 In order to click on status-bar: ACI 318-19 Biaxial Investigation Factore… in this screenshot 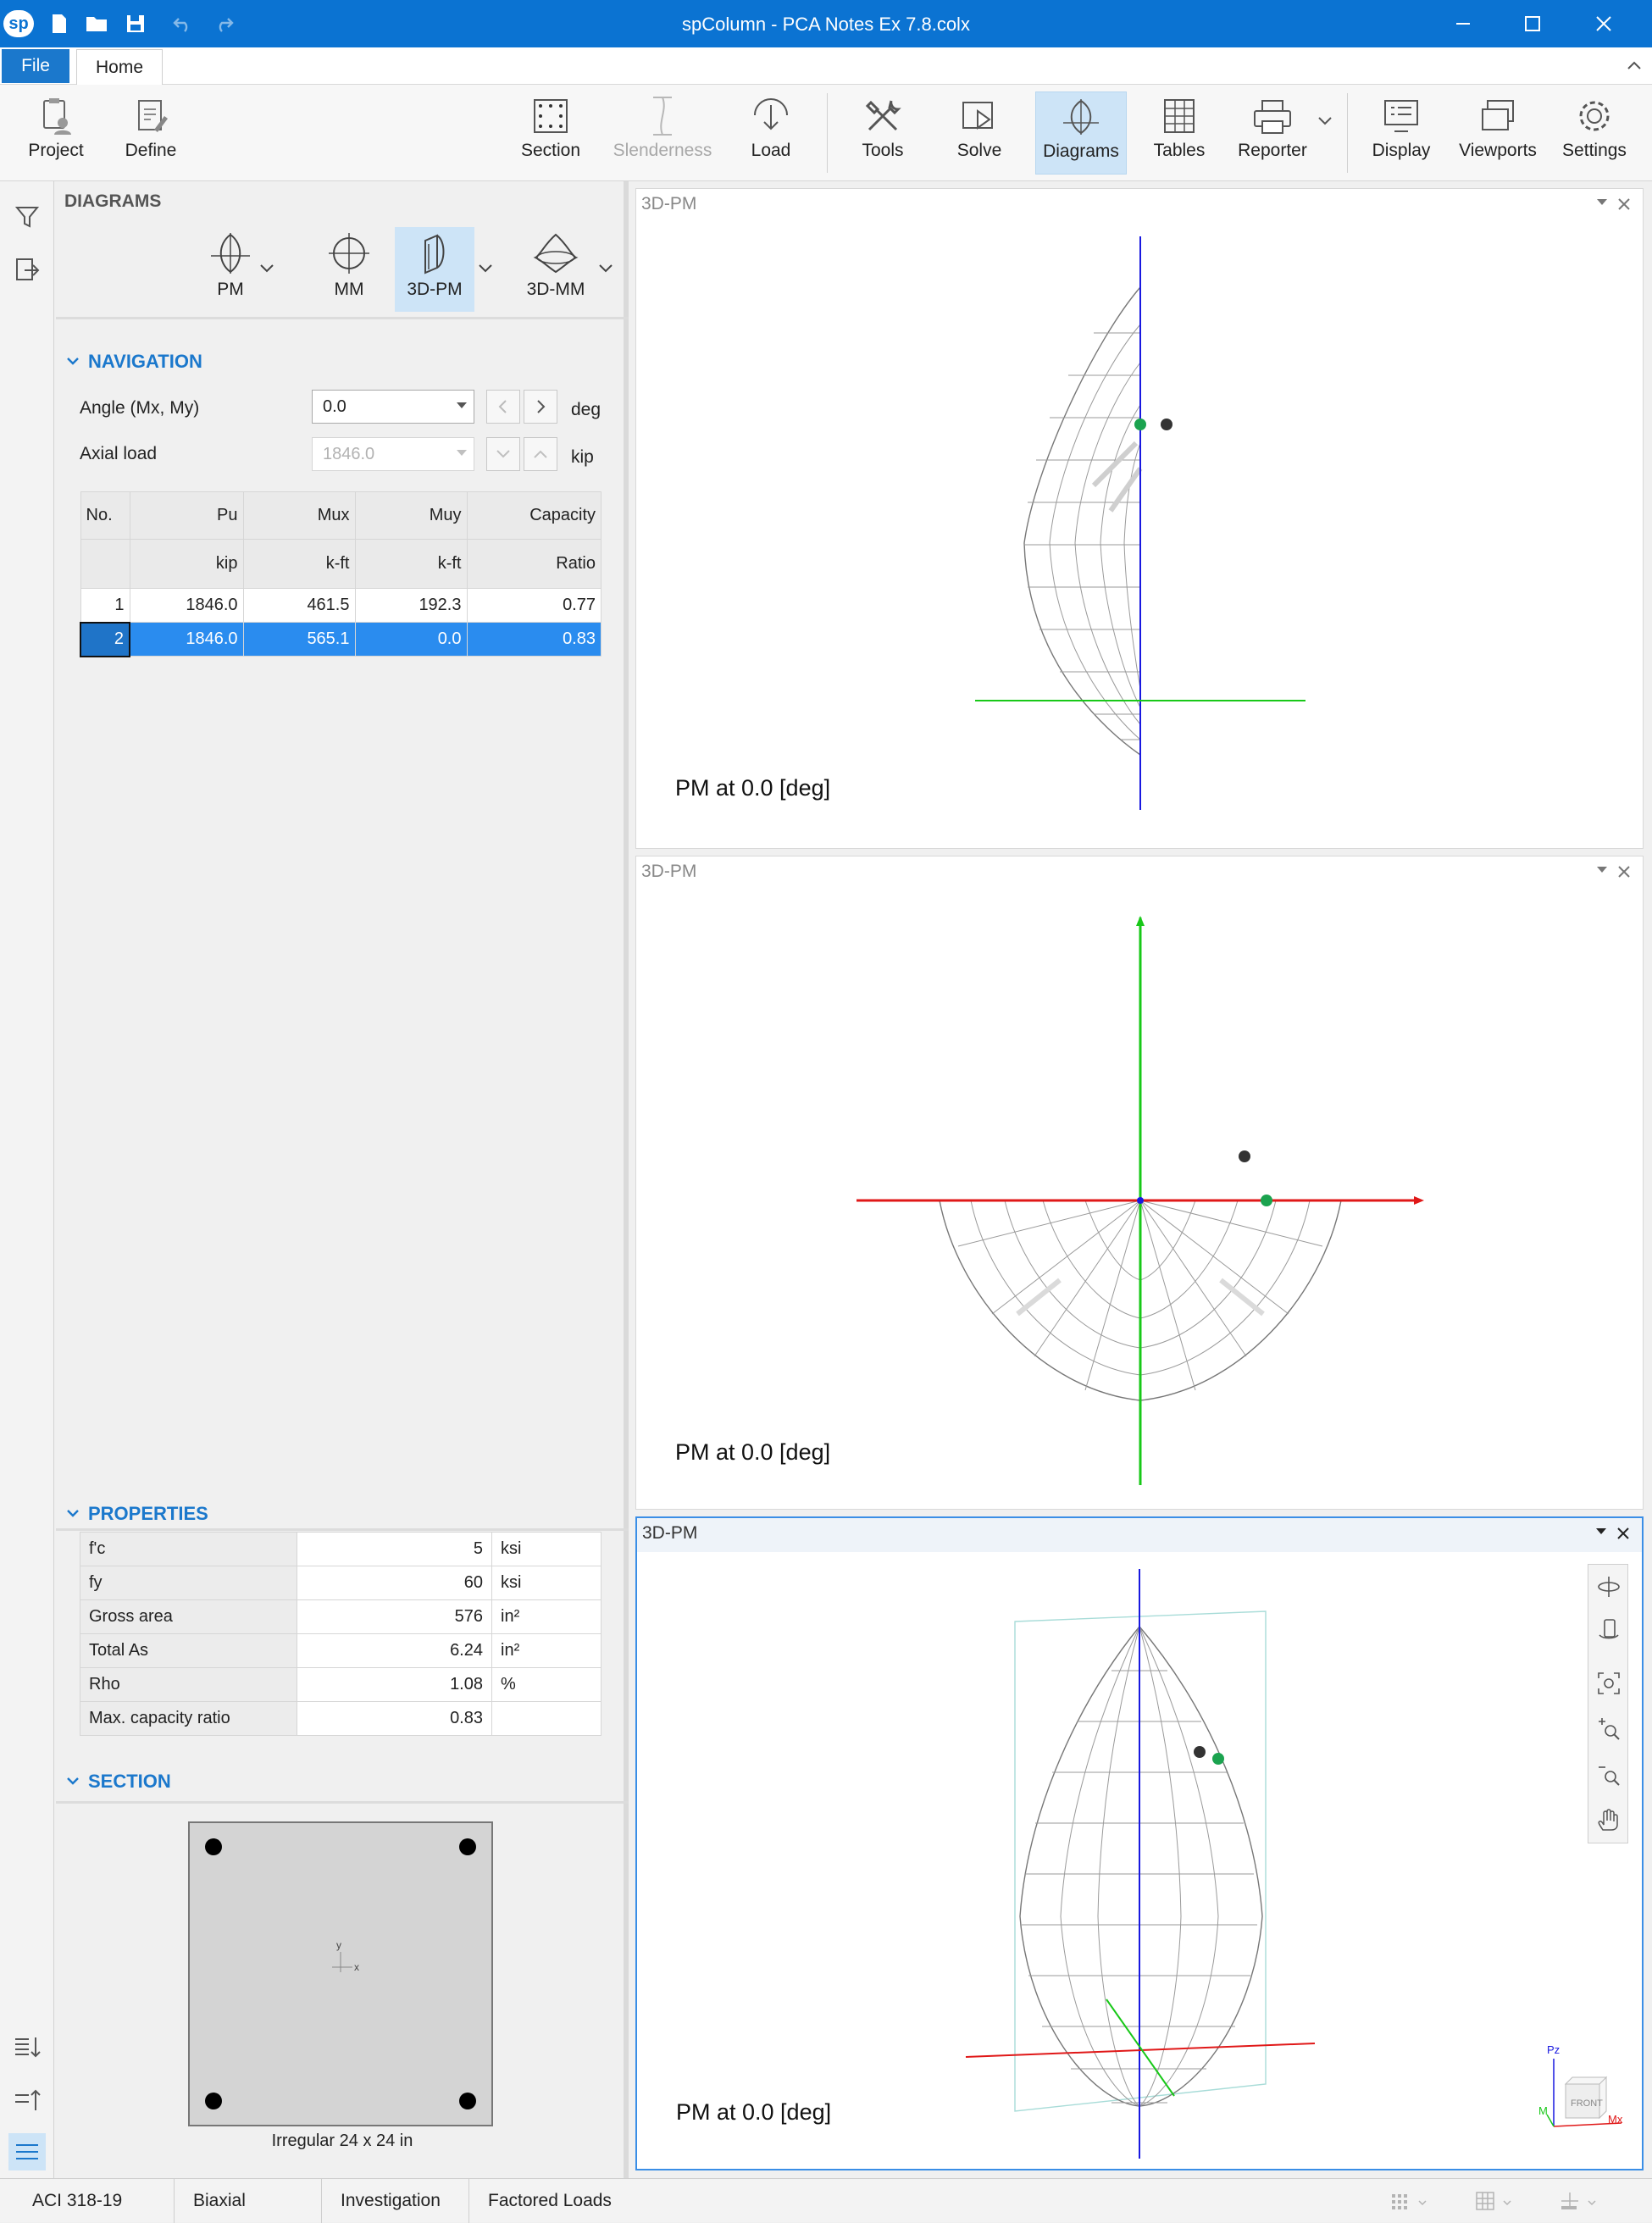, I will do `click(826, 2200)`.